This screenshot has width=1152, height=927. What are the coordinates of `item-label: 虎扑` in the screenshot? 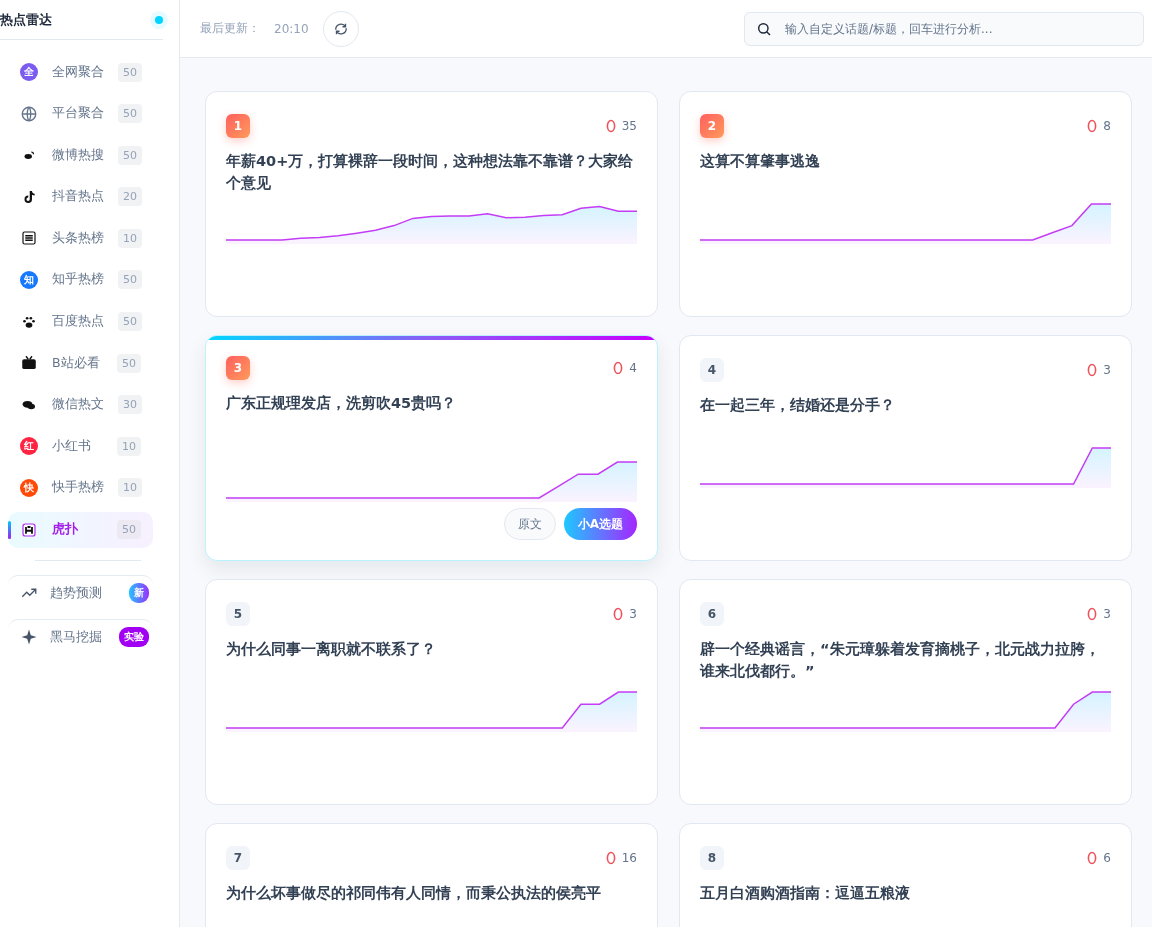 It's located at (65, 530).